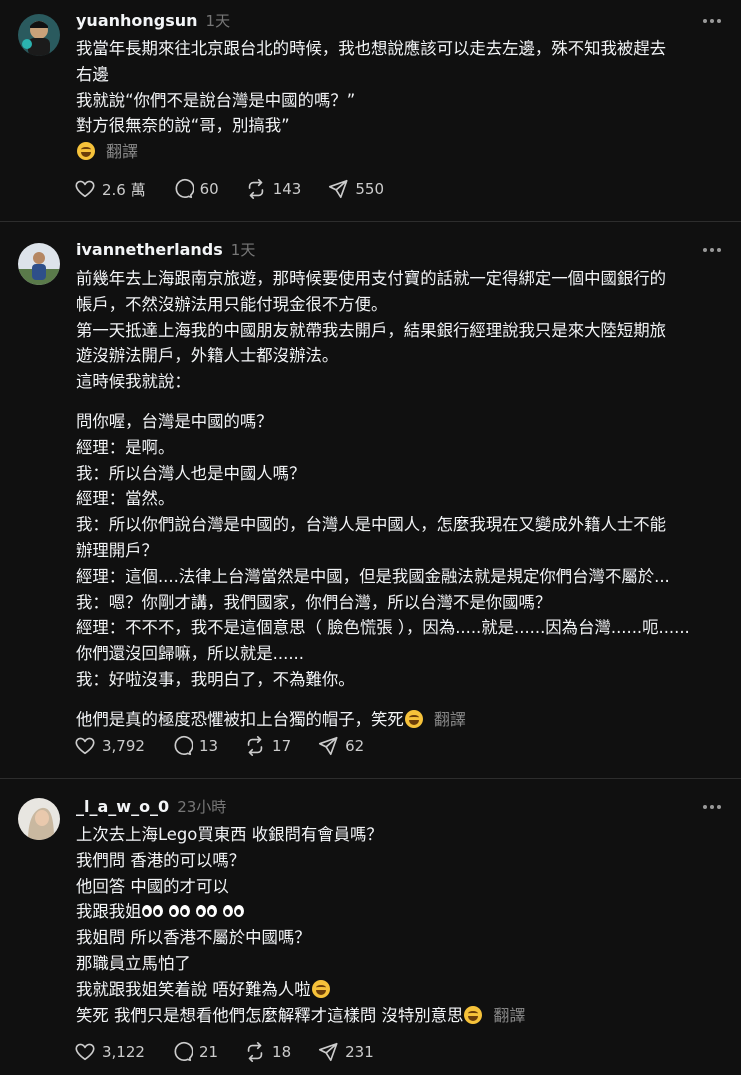 This screenshot has height=1075, width=741. Describe the element at coordinates (109, 912) in the screenshot. I see `text-line: 我跟我姐` at that location.